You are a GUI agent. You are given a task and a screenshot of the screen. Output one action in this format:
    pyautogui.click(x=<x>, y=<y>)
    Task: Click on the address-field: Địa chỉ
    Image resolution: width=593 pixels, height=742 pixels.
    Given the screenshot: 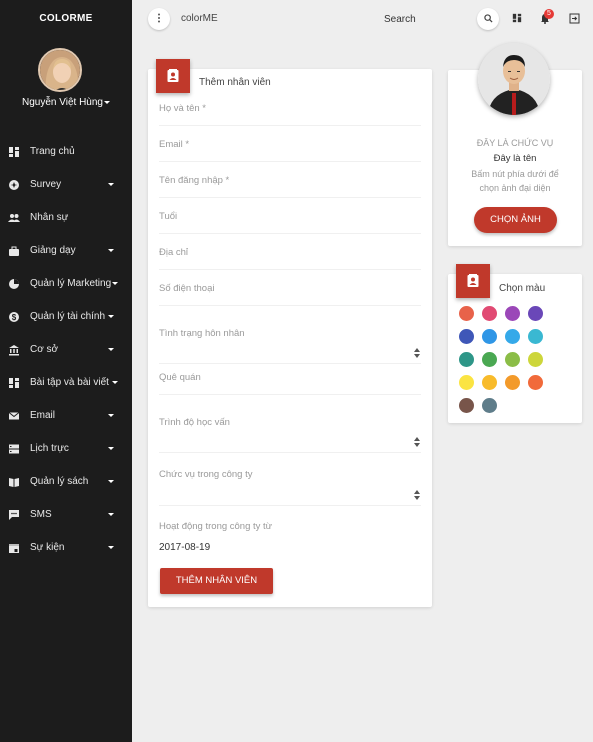 What is the action you would take?
    pyautogui.click(x=173, y=252)
    